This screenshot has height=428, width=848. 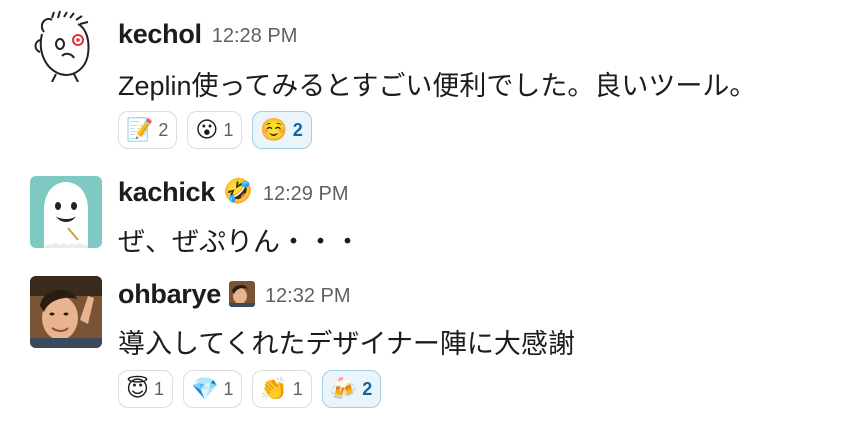 I want to click on message-header: kechol 12:28 PM, so click(x=207, y=34).